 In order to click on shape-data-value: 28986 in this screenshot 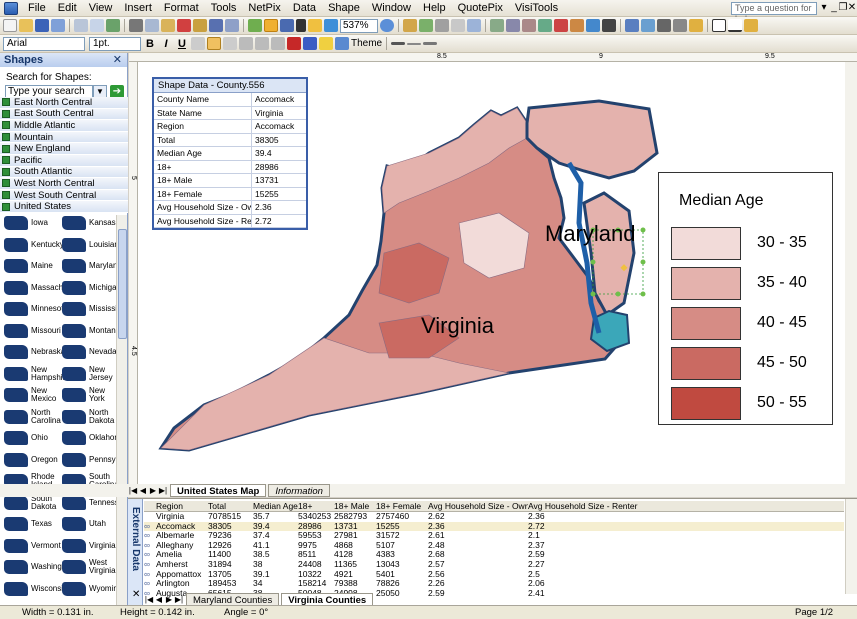, I will do `click(265, 167)`.